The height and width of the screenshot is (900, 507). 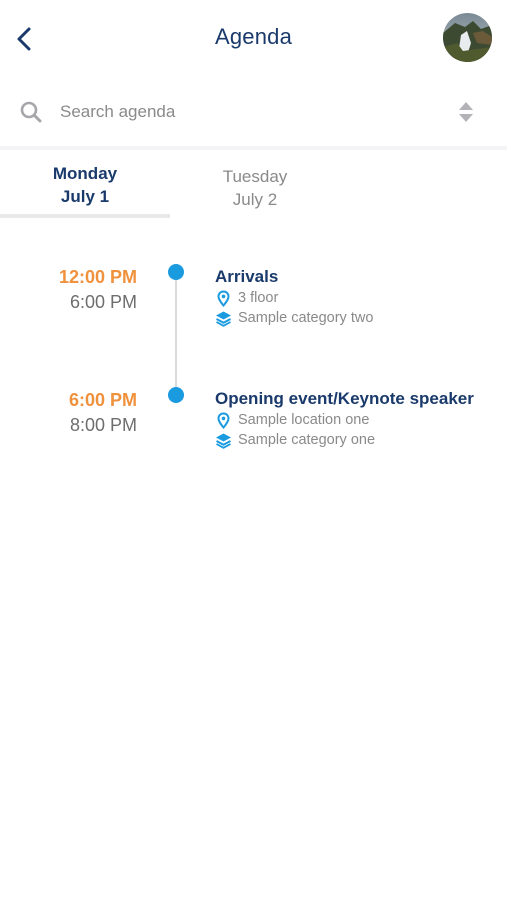 I want to click on event-location: 3 floor, so click(x=246, y=298).